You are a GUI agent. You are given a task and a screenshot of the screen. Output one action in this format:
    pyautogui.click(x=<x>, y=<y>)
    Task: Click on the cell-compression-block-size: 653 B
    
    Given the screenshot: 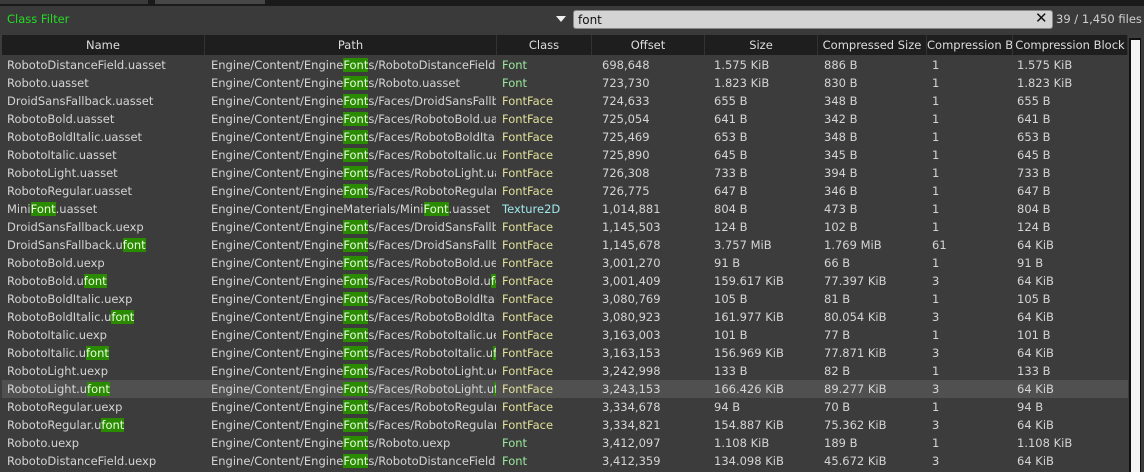 What is the action you would take?
    pyautogui.click(x=1034, y=137)
    